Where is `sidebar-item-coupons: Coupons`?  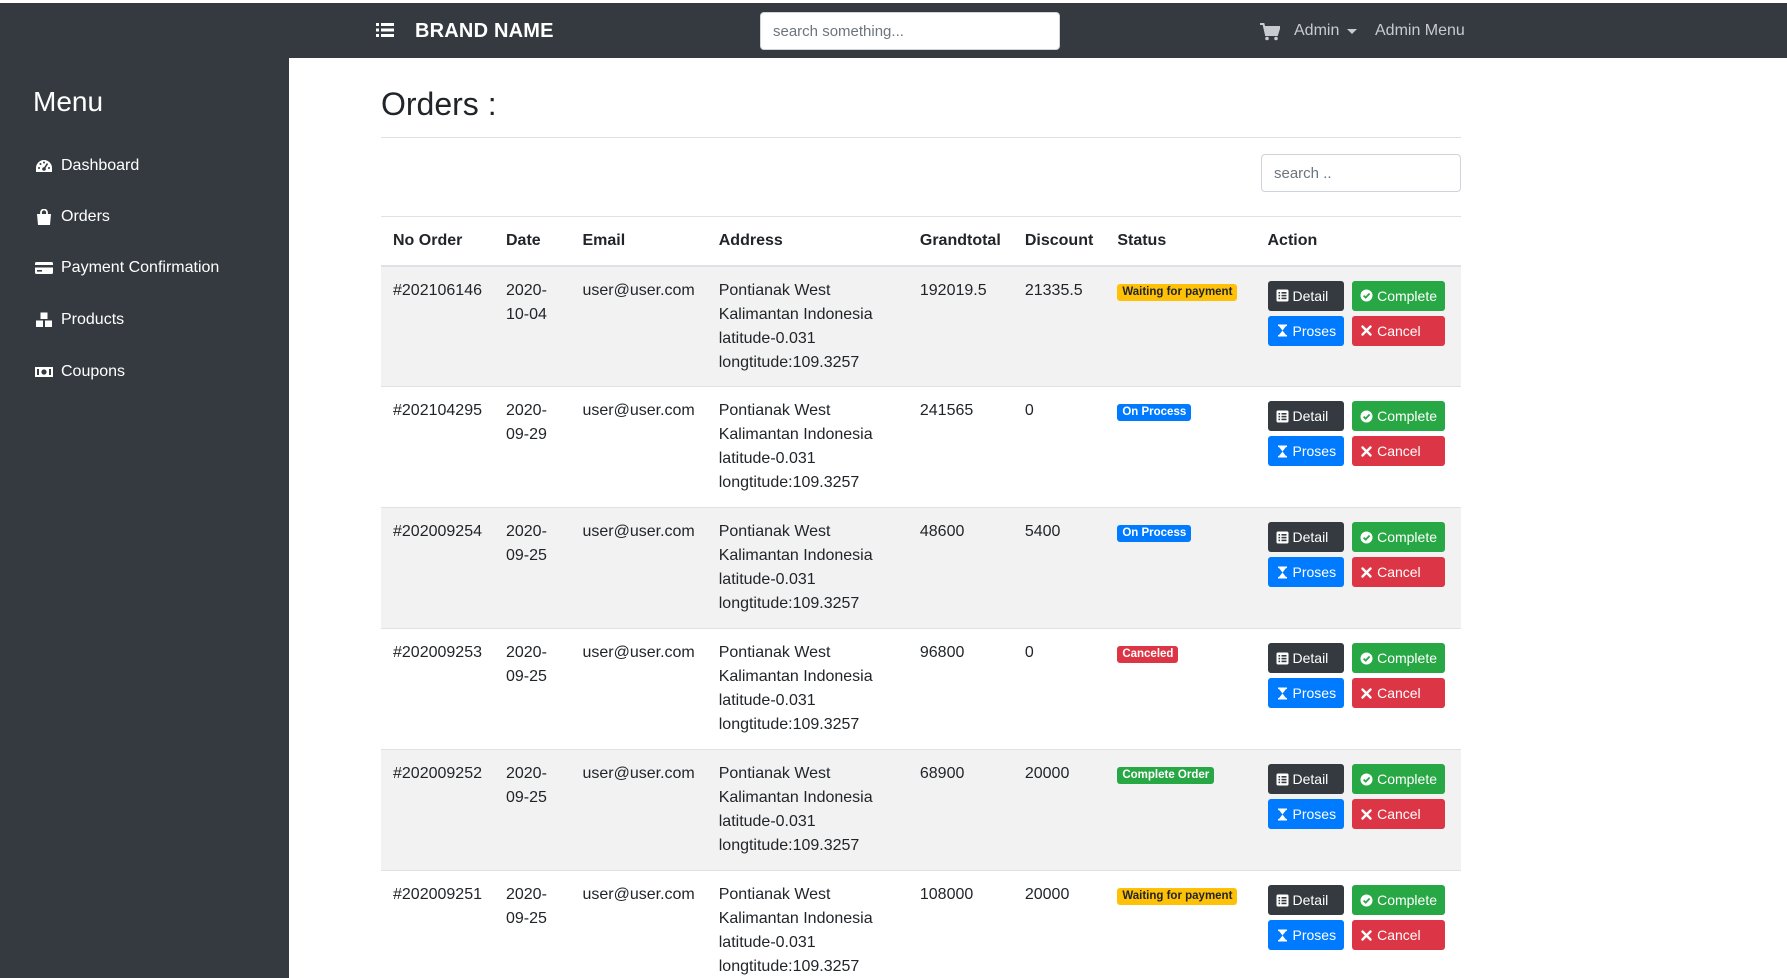 sidebar-item-coupons: Coupons is located at coordinates (80, 372).